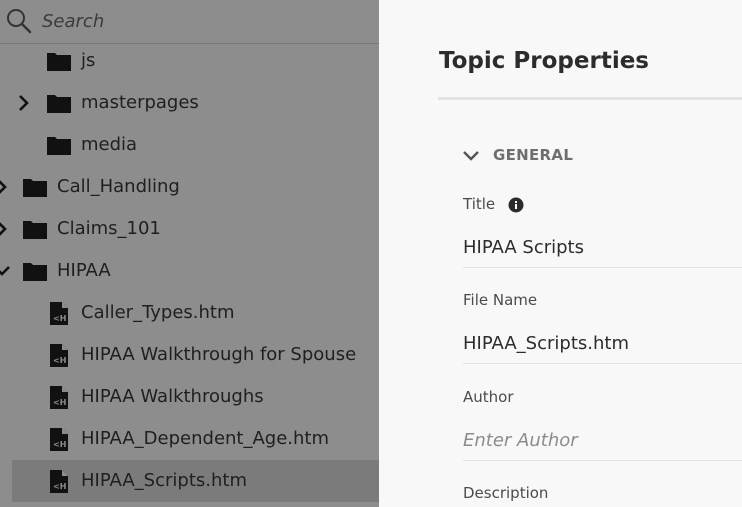 Image resolution: width=742 pixels, height=507 pixels. Describe the element at coordinates (164, 480) in the screenshot. I see `tree-item-label: HIPAA_Scripts.htm` at that location.